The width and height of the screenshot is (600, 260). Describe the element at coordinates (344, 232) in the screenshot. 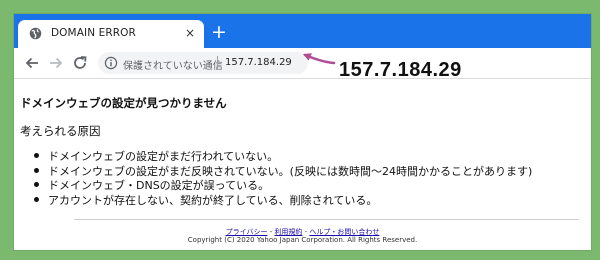

I see `help-link: ヘルプ・お問い合わせ` at that location.